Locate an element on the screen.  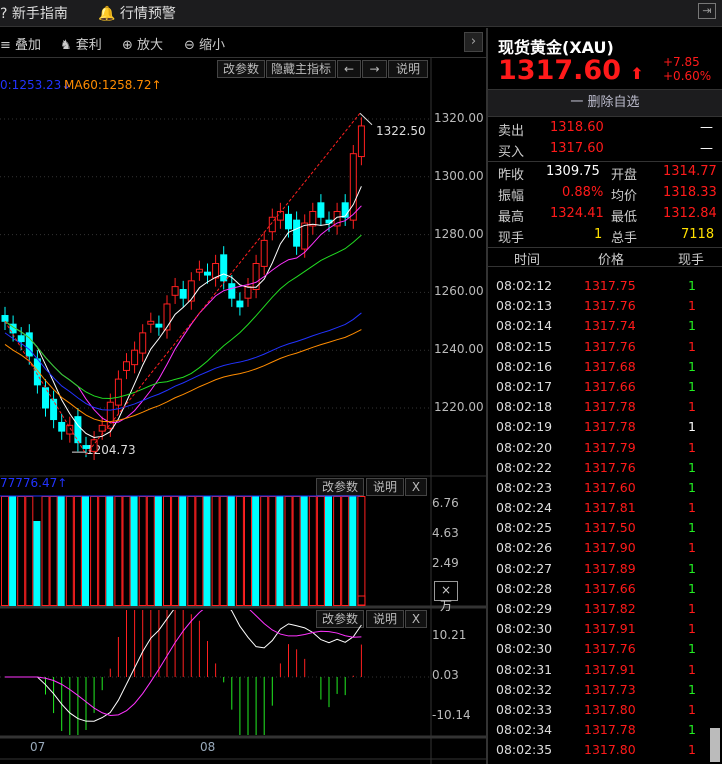
tick-time: 08:02:20 is located at coordinates (524, 447).